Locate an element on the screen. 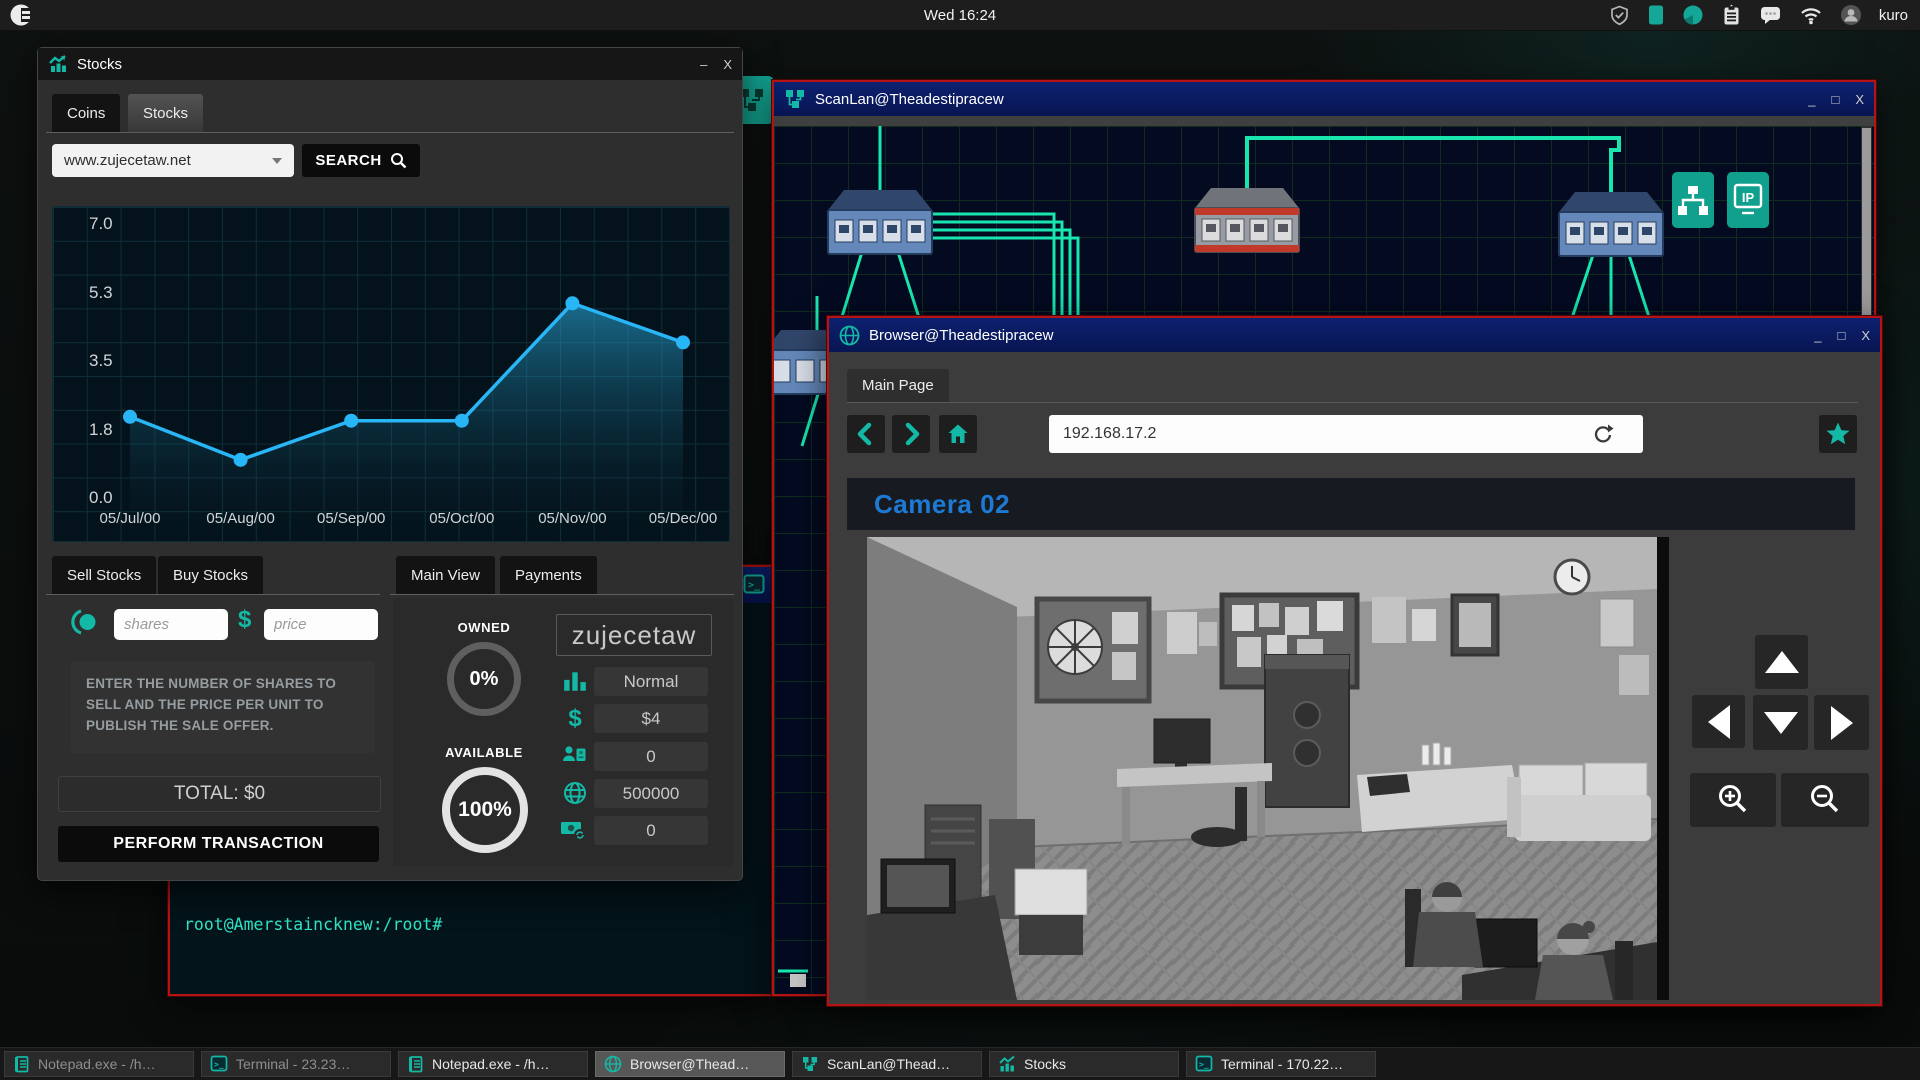 Image resolution: width=1920 pixels, height=1080 pixels. tab-coins: Coins is located at coordinates (86, 113).